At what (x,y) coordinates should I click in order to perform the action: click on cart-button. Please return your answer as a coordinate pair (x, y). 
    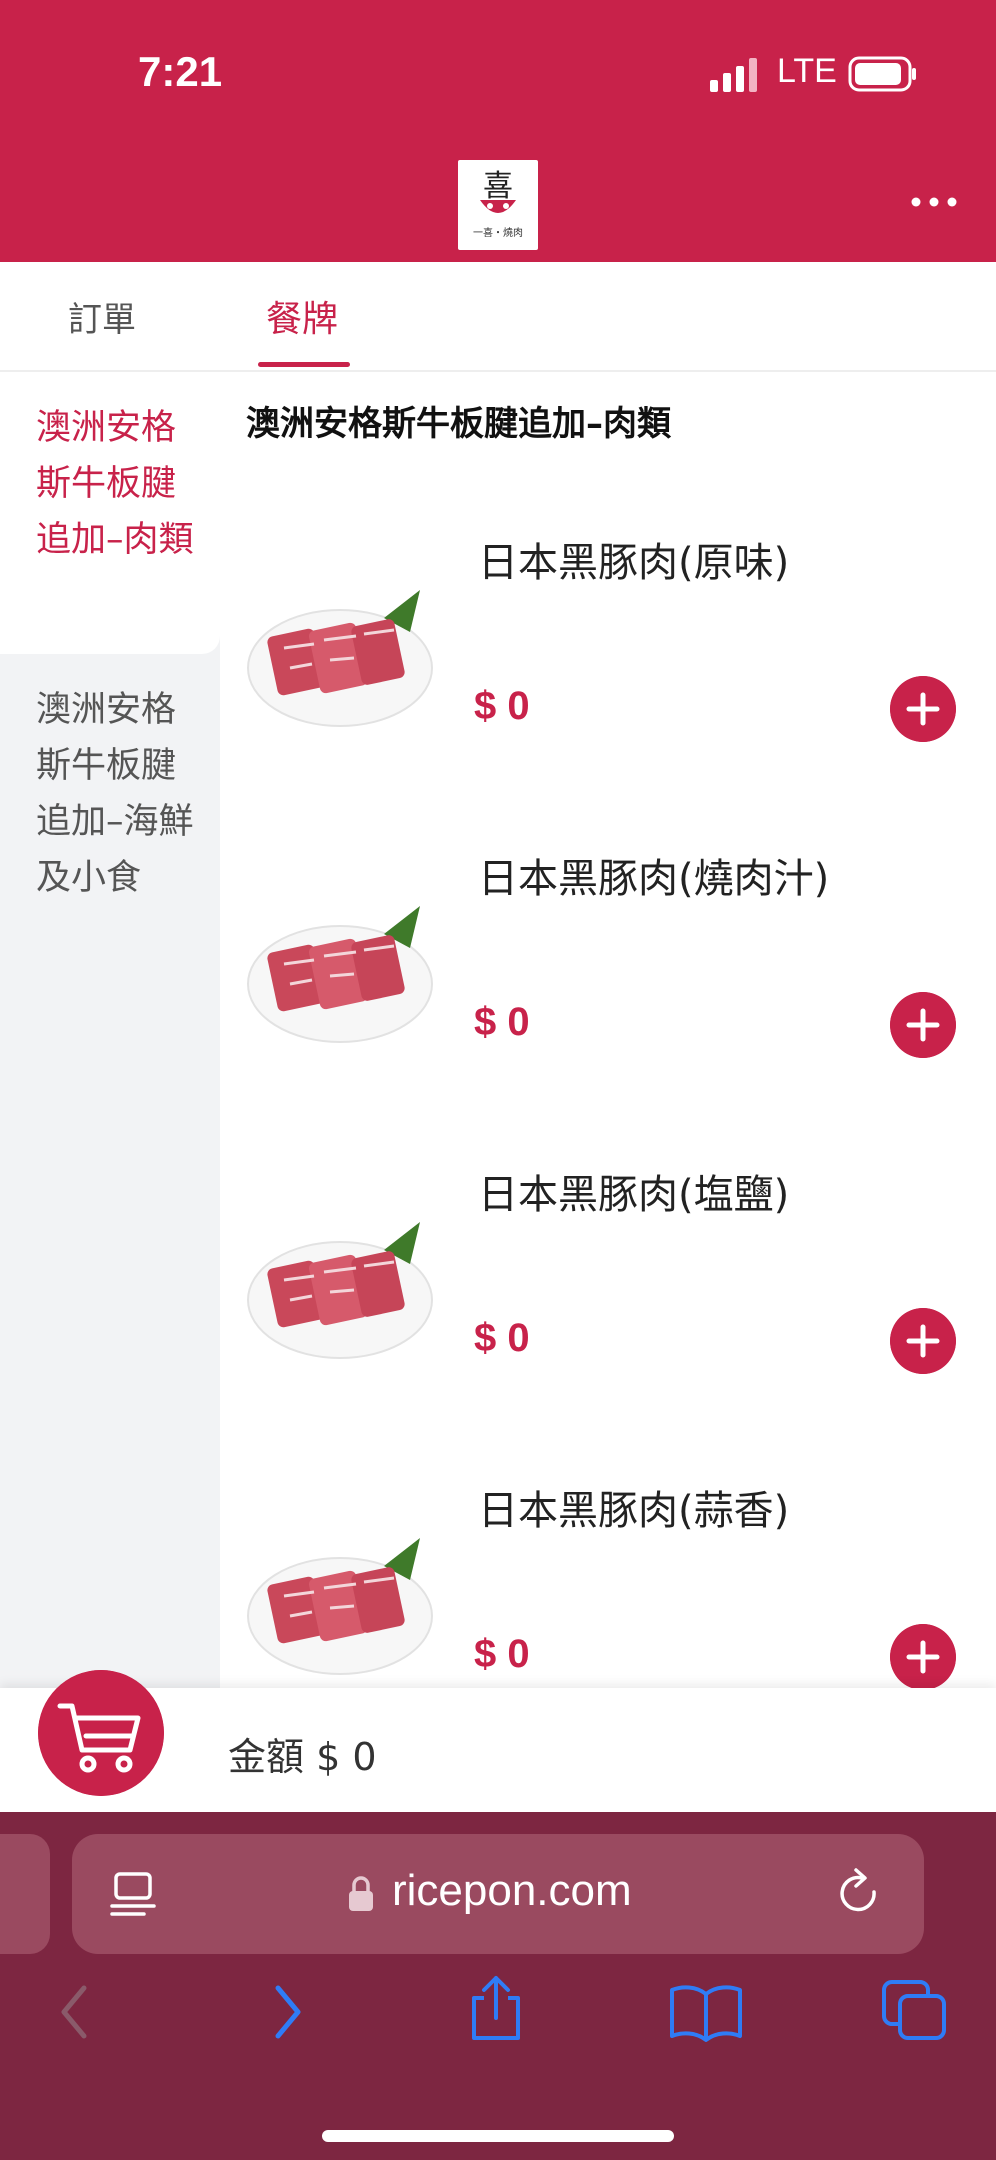
    Looking at the image, I should click on (101, 1733).